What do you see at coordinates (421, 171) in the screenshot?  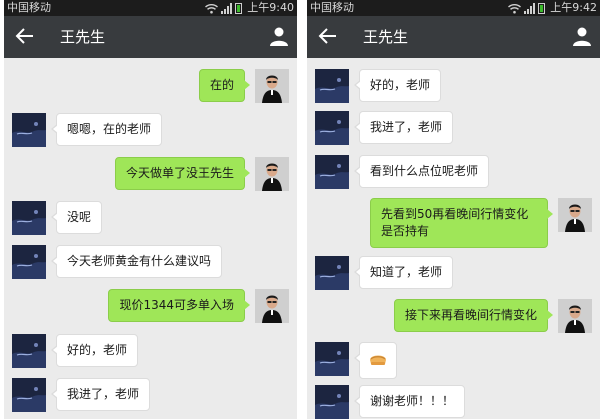 I see `message-bubble-received: 看到什么点位呢老师` at bounding box center [421, 171].